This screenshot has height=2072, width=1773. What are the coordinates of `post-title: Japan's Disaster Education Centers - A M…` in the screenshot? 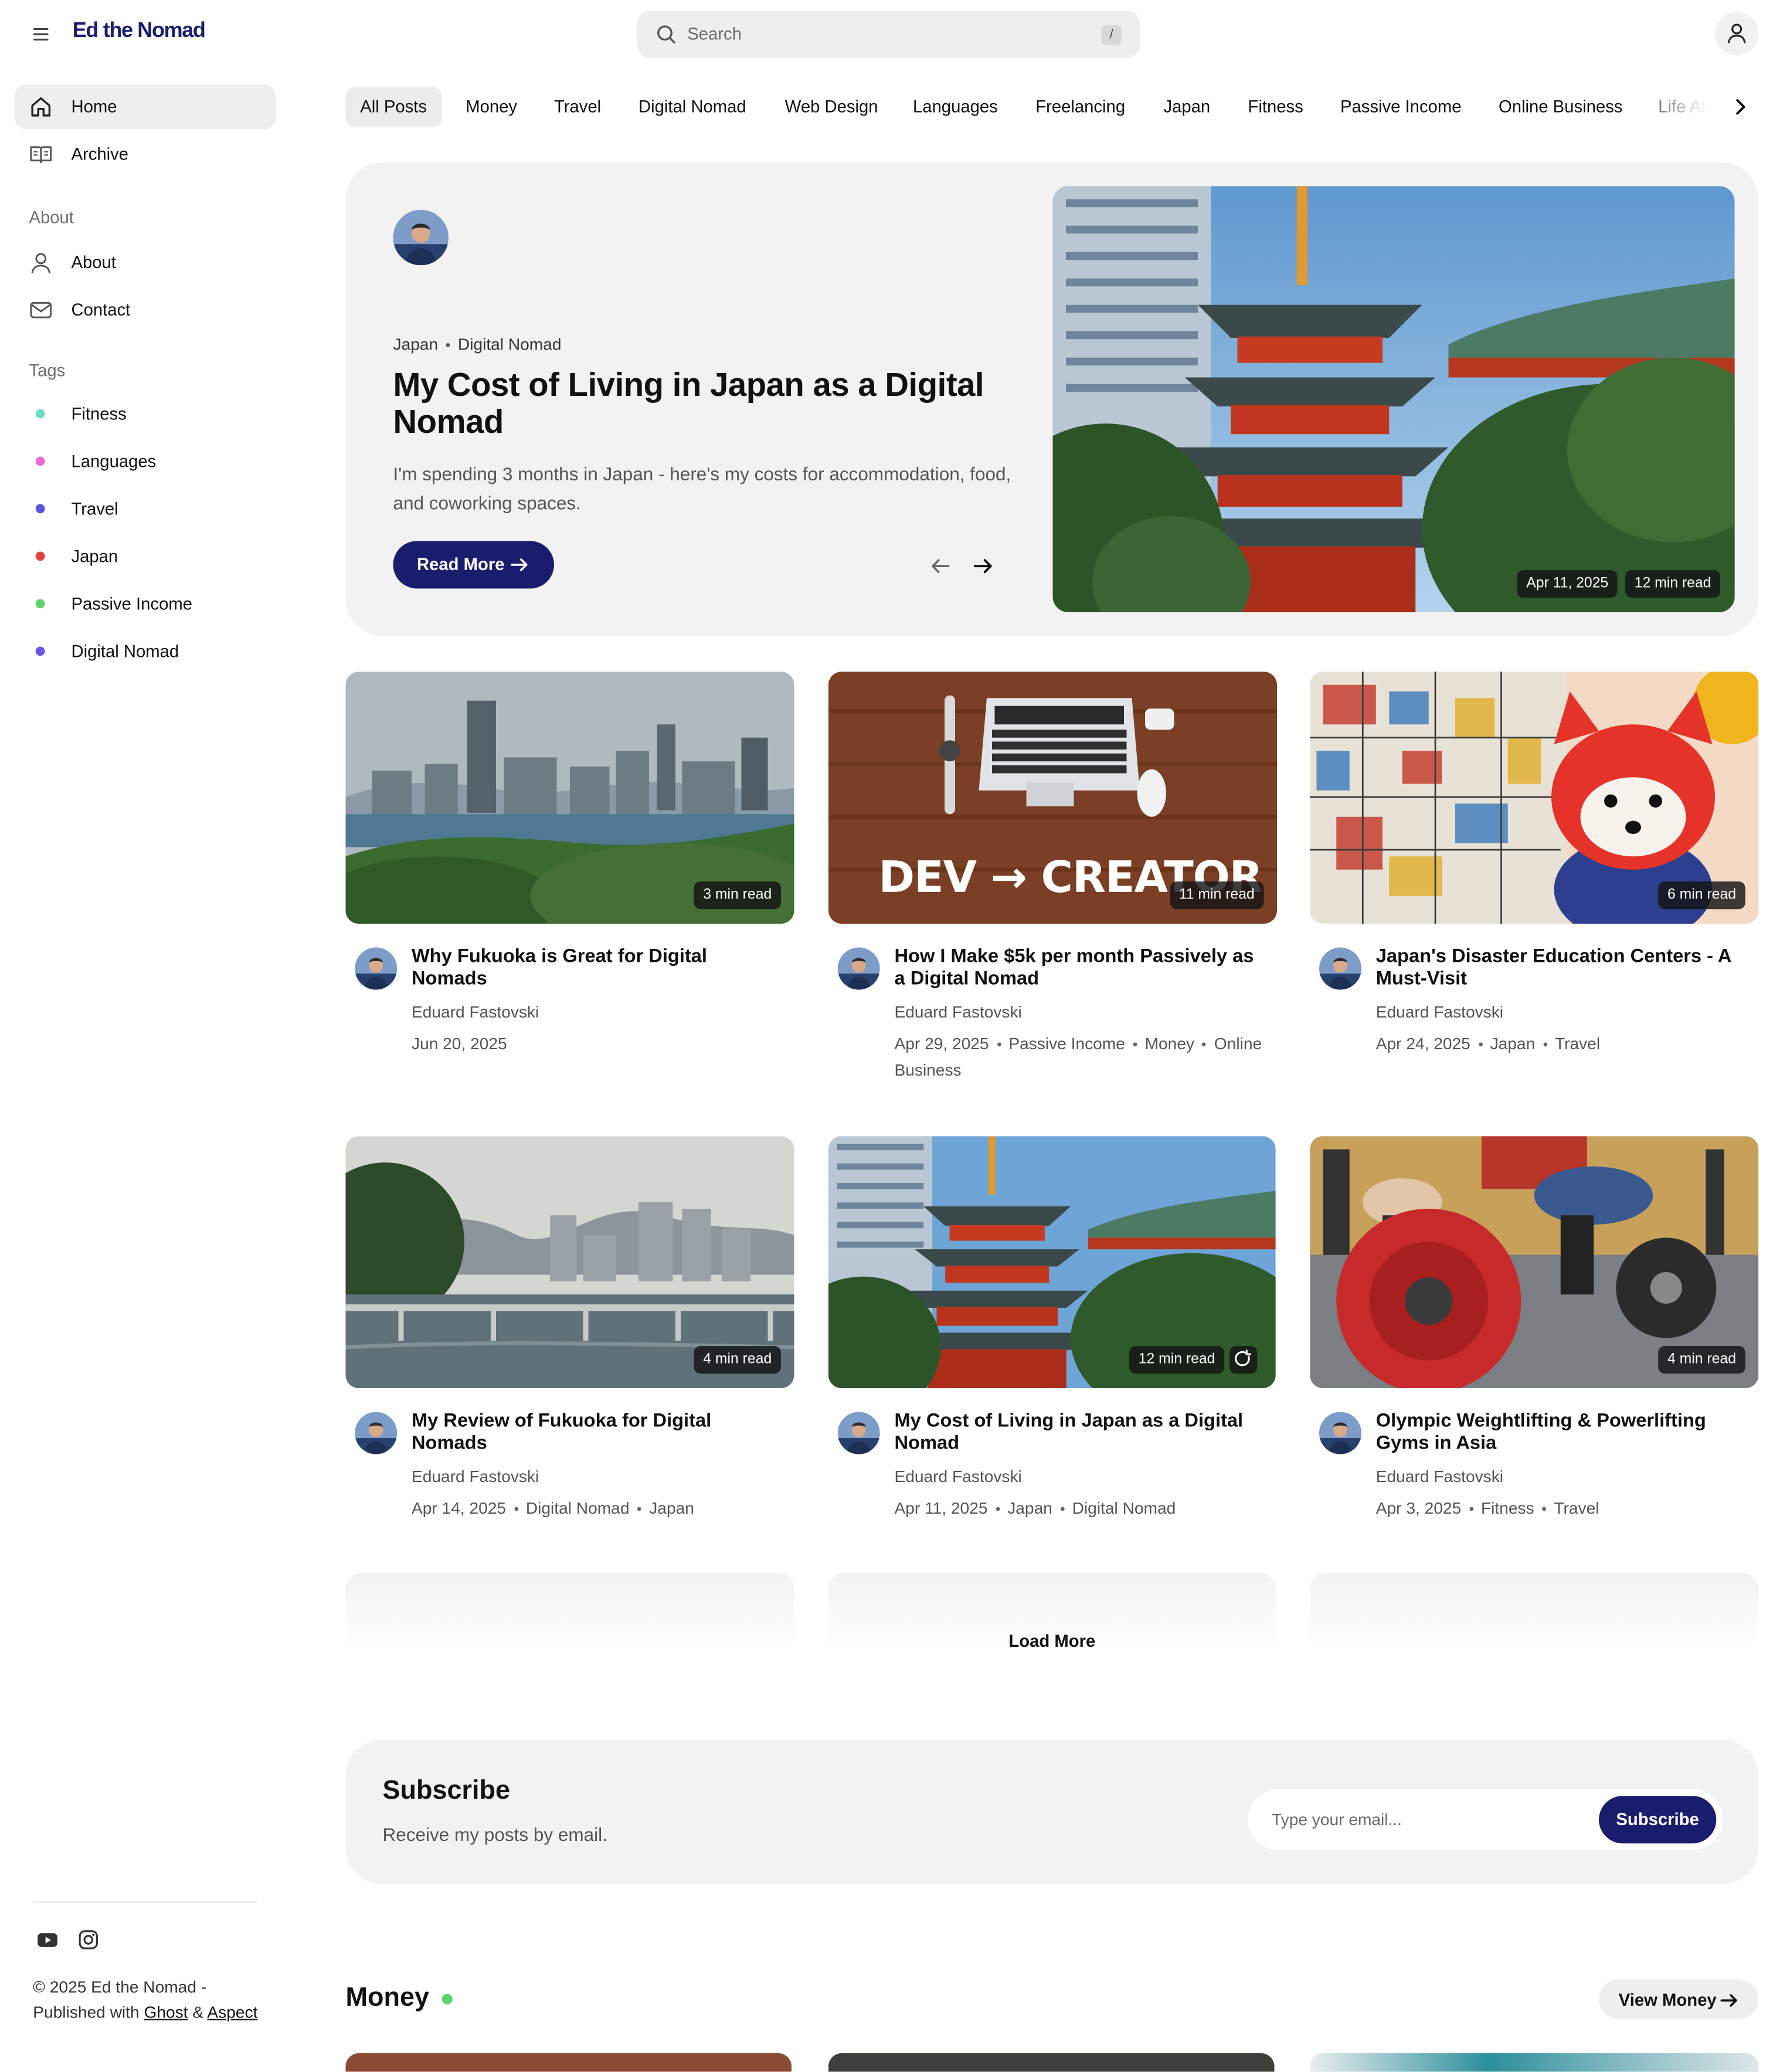 It's located at (1560, 968).